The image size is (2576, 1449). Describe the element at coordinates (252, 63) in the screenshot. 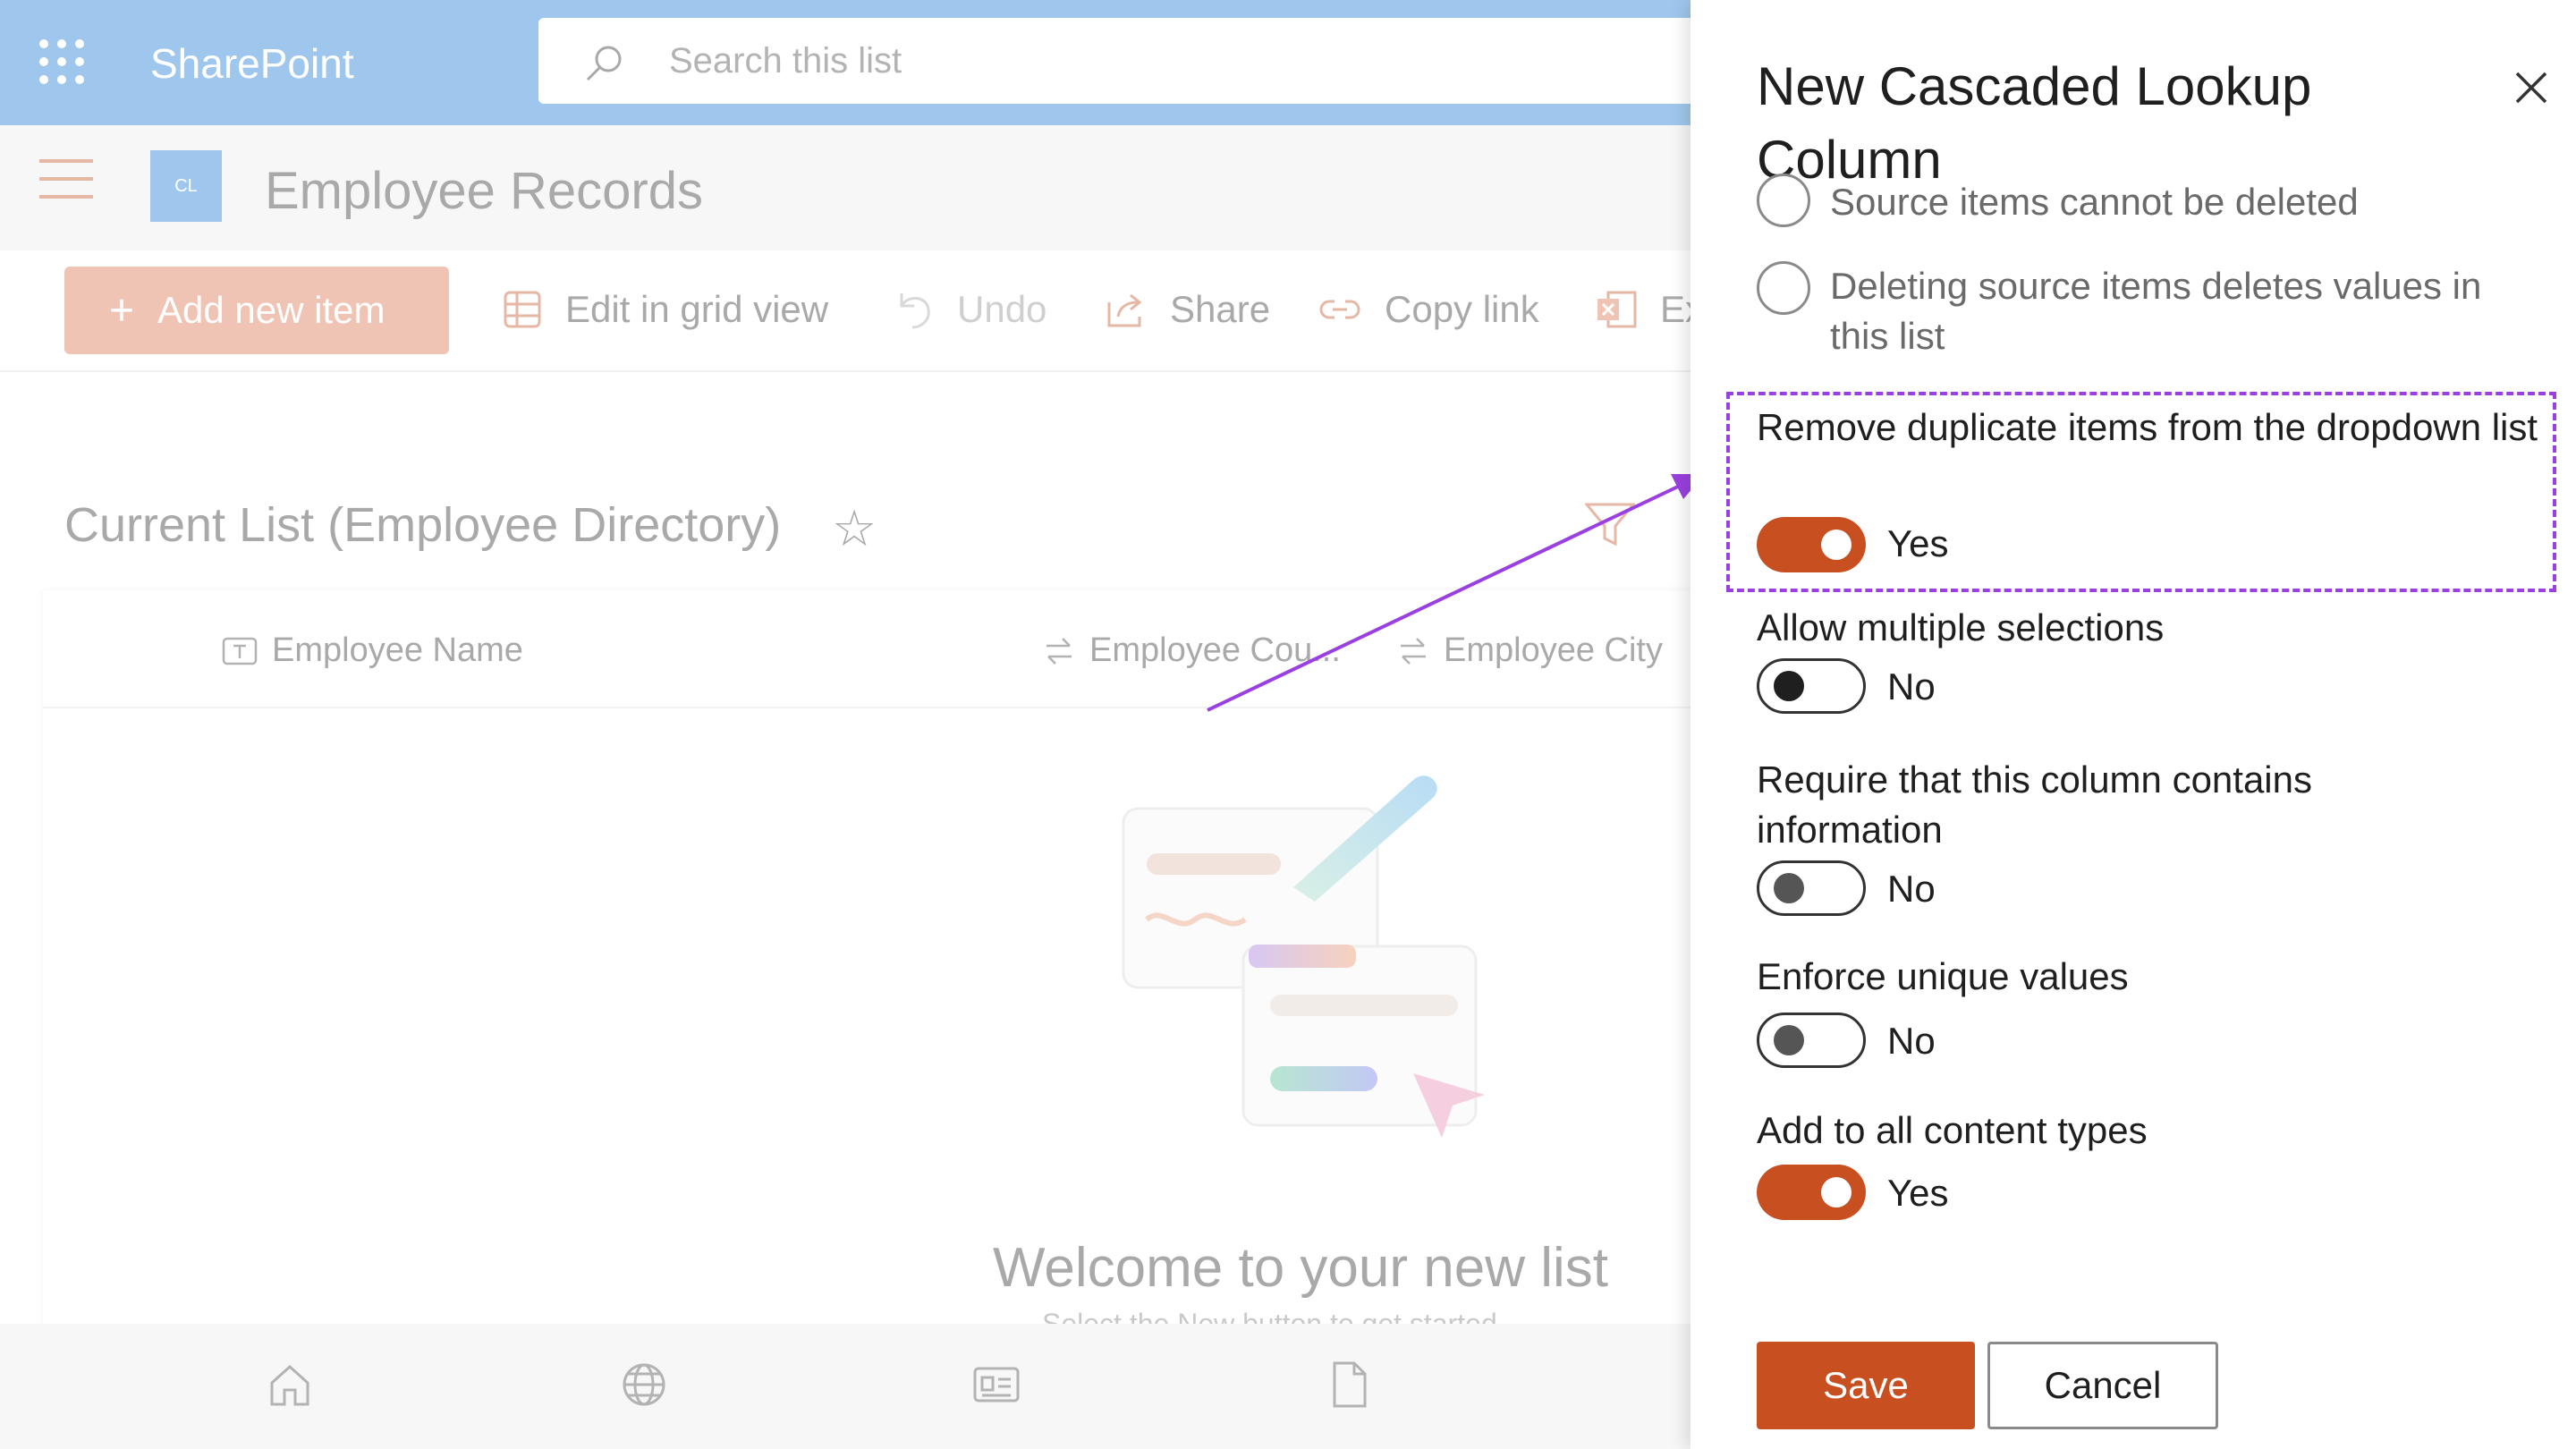

I see `app-name: SharePoint` at that location.